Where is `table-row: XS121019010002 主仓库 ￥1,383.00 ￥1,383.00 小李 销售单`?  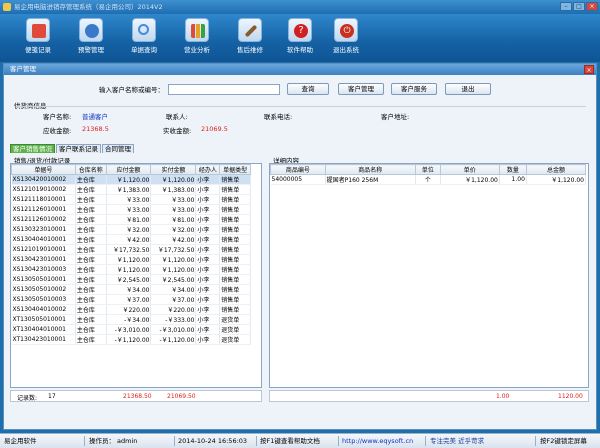 table-row: XS121019010002 主仓库 ￥1,383.00 ￥1,383.00 小李 销售单 is located at coordinates (131, 189).